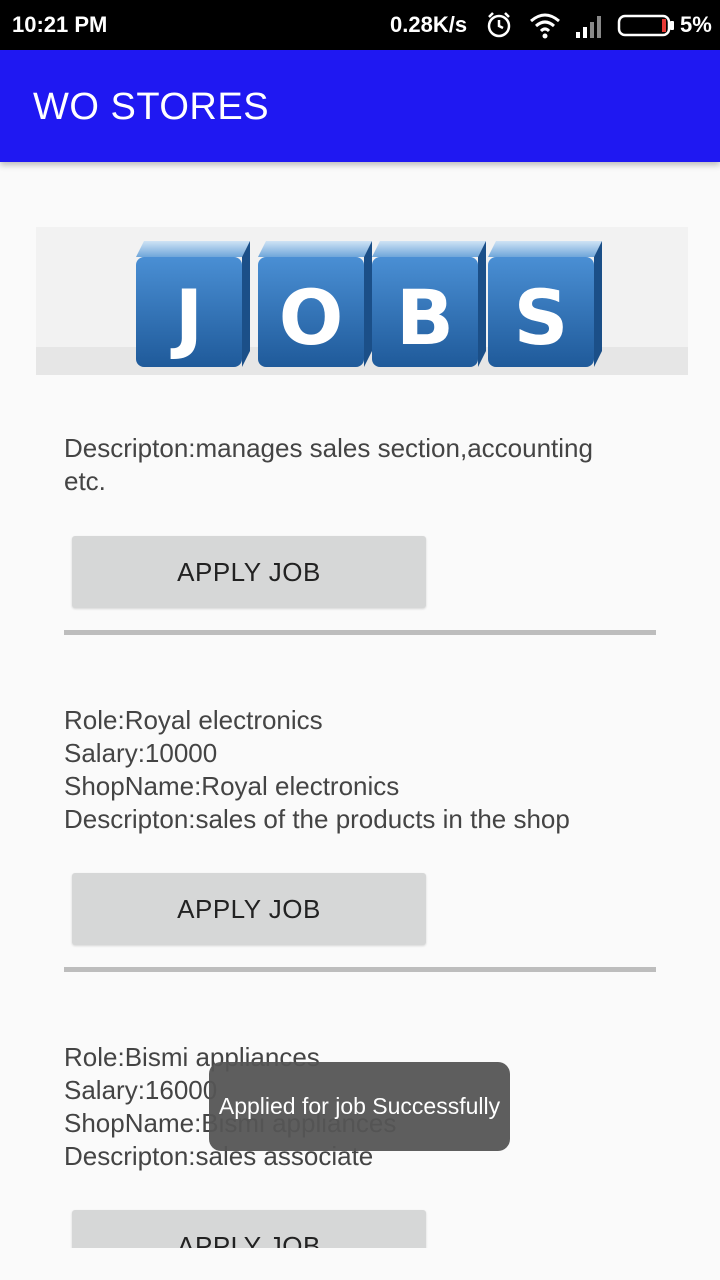 This screenshot has width=720, height=1280. What do you see at coordinates (499, 27) in the screenshot?
I see `alarm-icon` at bounding box center [499, 27].